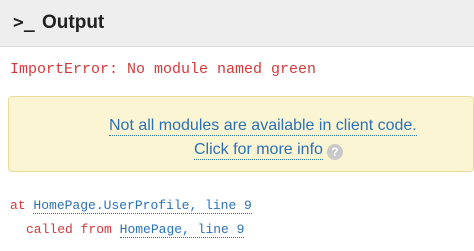 Image resolution: width=474 pixels, height=251 pixels. I want to click on import-error-message: ImportError: No module named green, so click(163, 69).